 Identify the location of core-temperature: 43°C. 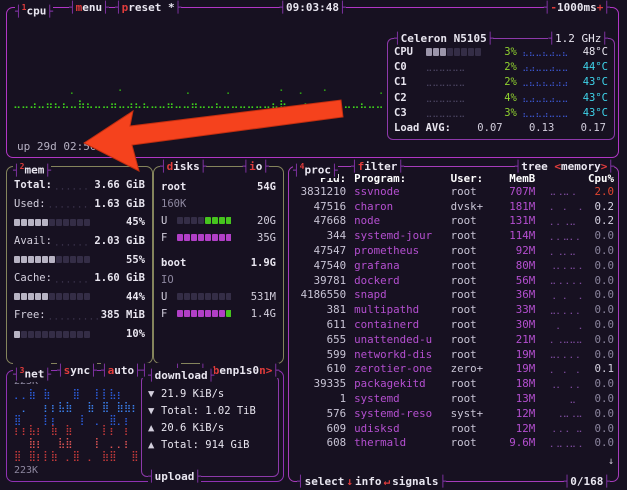
(595, 82).